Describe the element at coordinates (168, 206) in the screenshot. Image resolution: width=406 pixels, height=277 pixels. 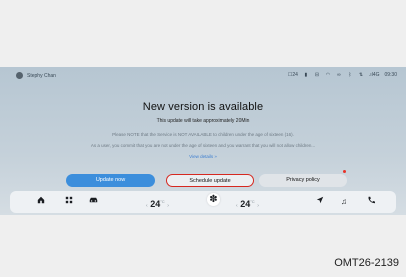
I see `left-temp-increase: ›` at that location.